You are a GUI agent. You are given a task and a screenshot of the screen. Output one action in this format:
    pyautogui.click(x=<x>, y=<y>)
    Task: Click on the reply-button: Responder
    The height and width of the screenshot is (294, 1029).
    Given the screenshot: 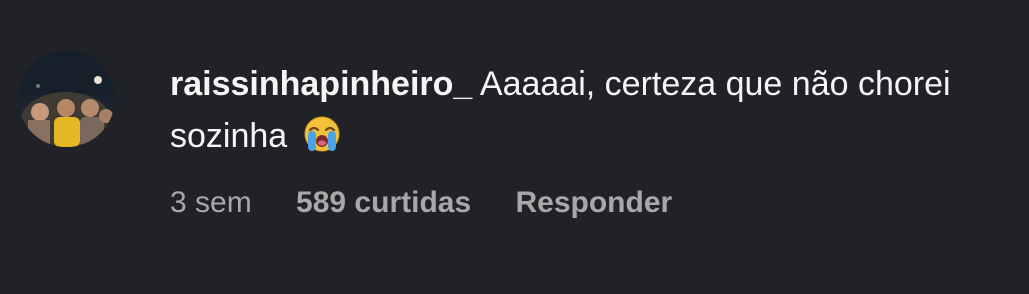 What is the action you would take?
    pyautogui.click(x=593, y=203)
    